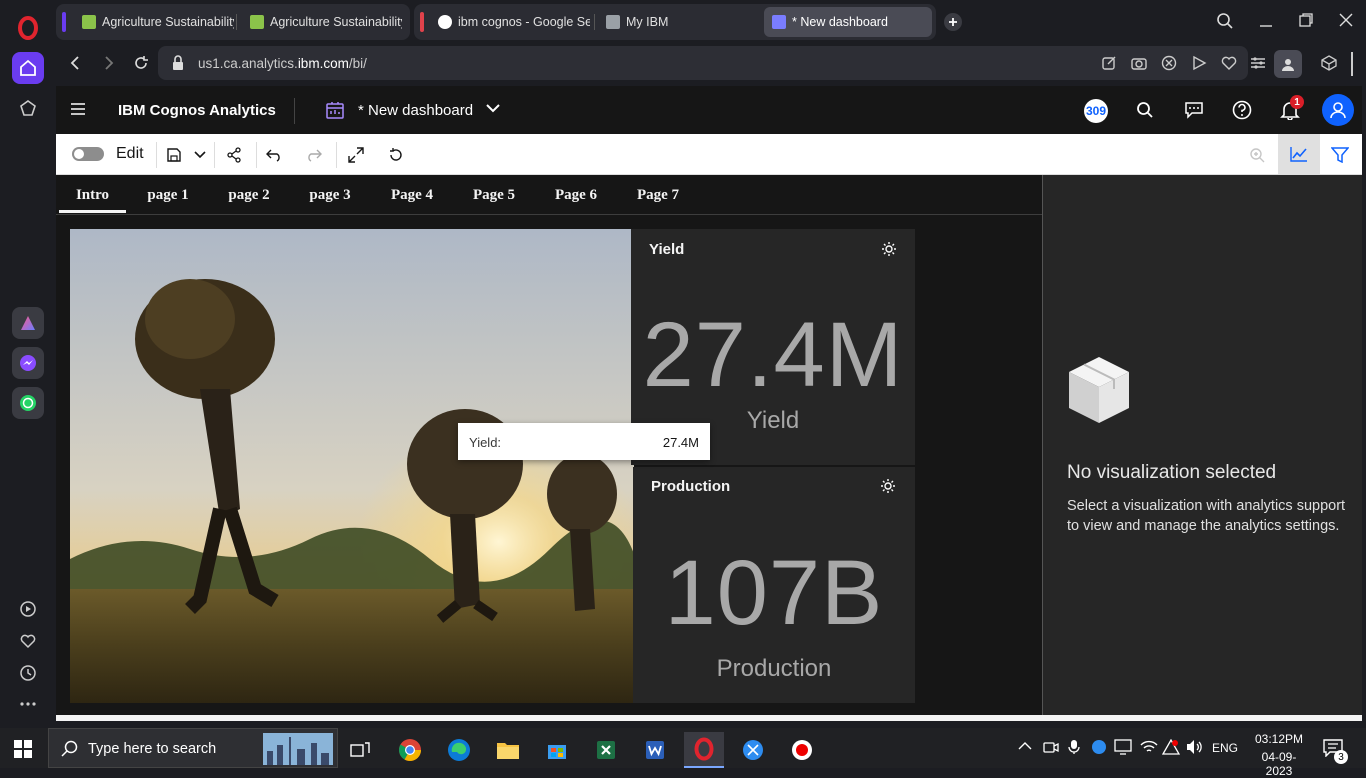 The width and height of the screenshot is (1366, 778). I want to click on profile-icon, so click(1288, 64).